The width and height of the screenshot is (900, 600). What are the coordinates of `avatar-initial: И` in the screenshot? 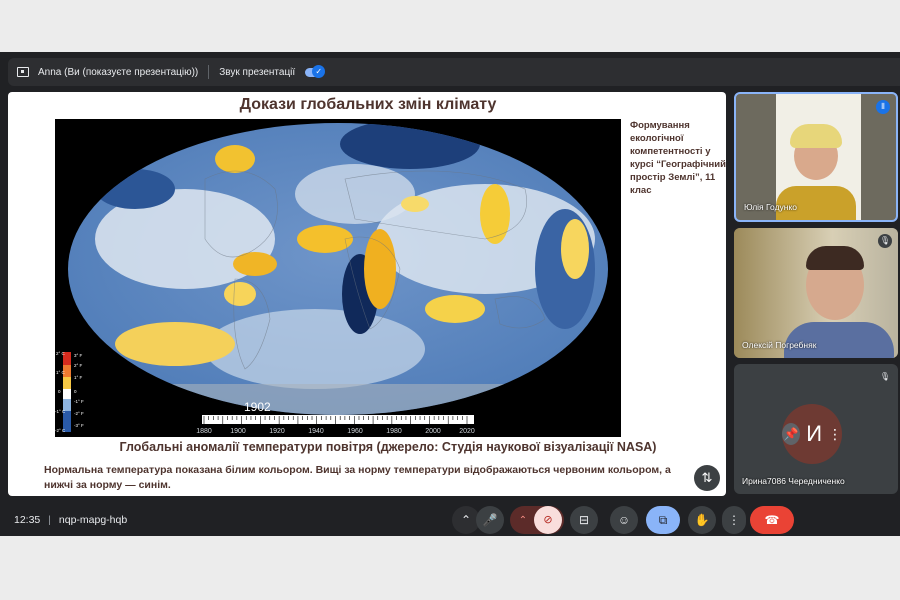 It's located at (814, 433).